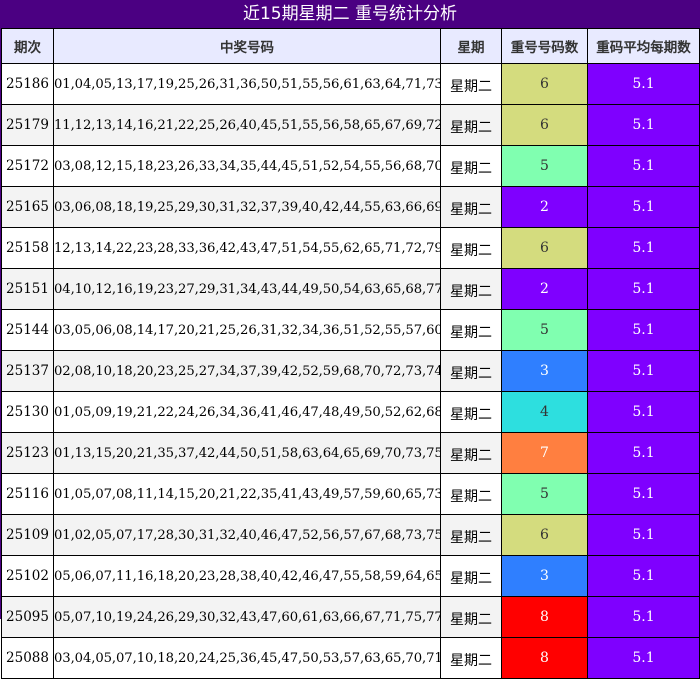 This screenshot has width=700, height=679. What do you see at coordinates (643, 46) in the screenshot?
I see `header-average: 重码平均每期数` at bounding box center [643, 46].